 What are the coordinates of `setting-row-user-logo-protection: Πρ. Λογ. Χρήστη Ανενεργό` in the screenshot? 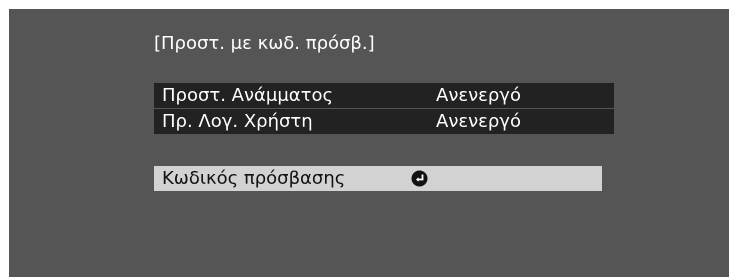 It's located at (384, 121).